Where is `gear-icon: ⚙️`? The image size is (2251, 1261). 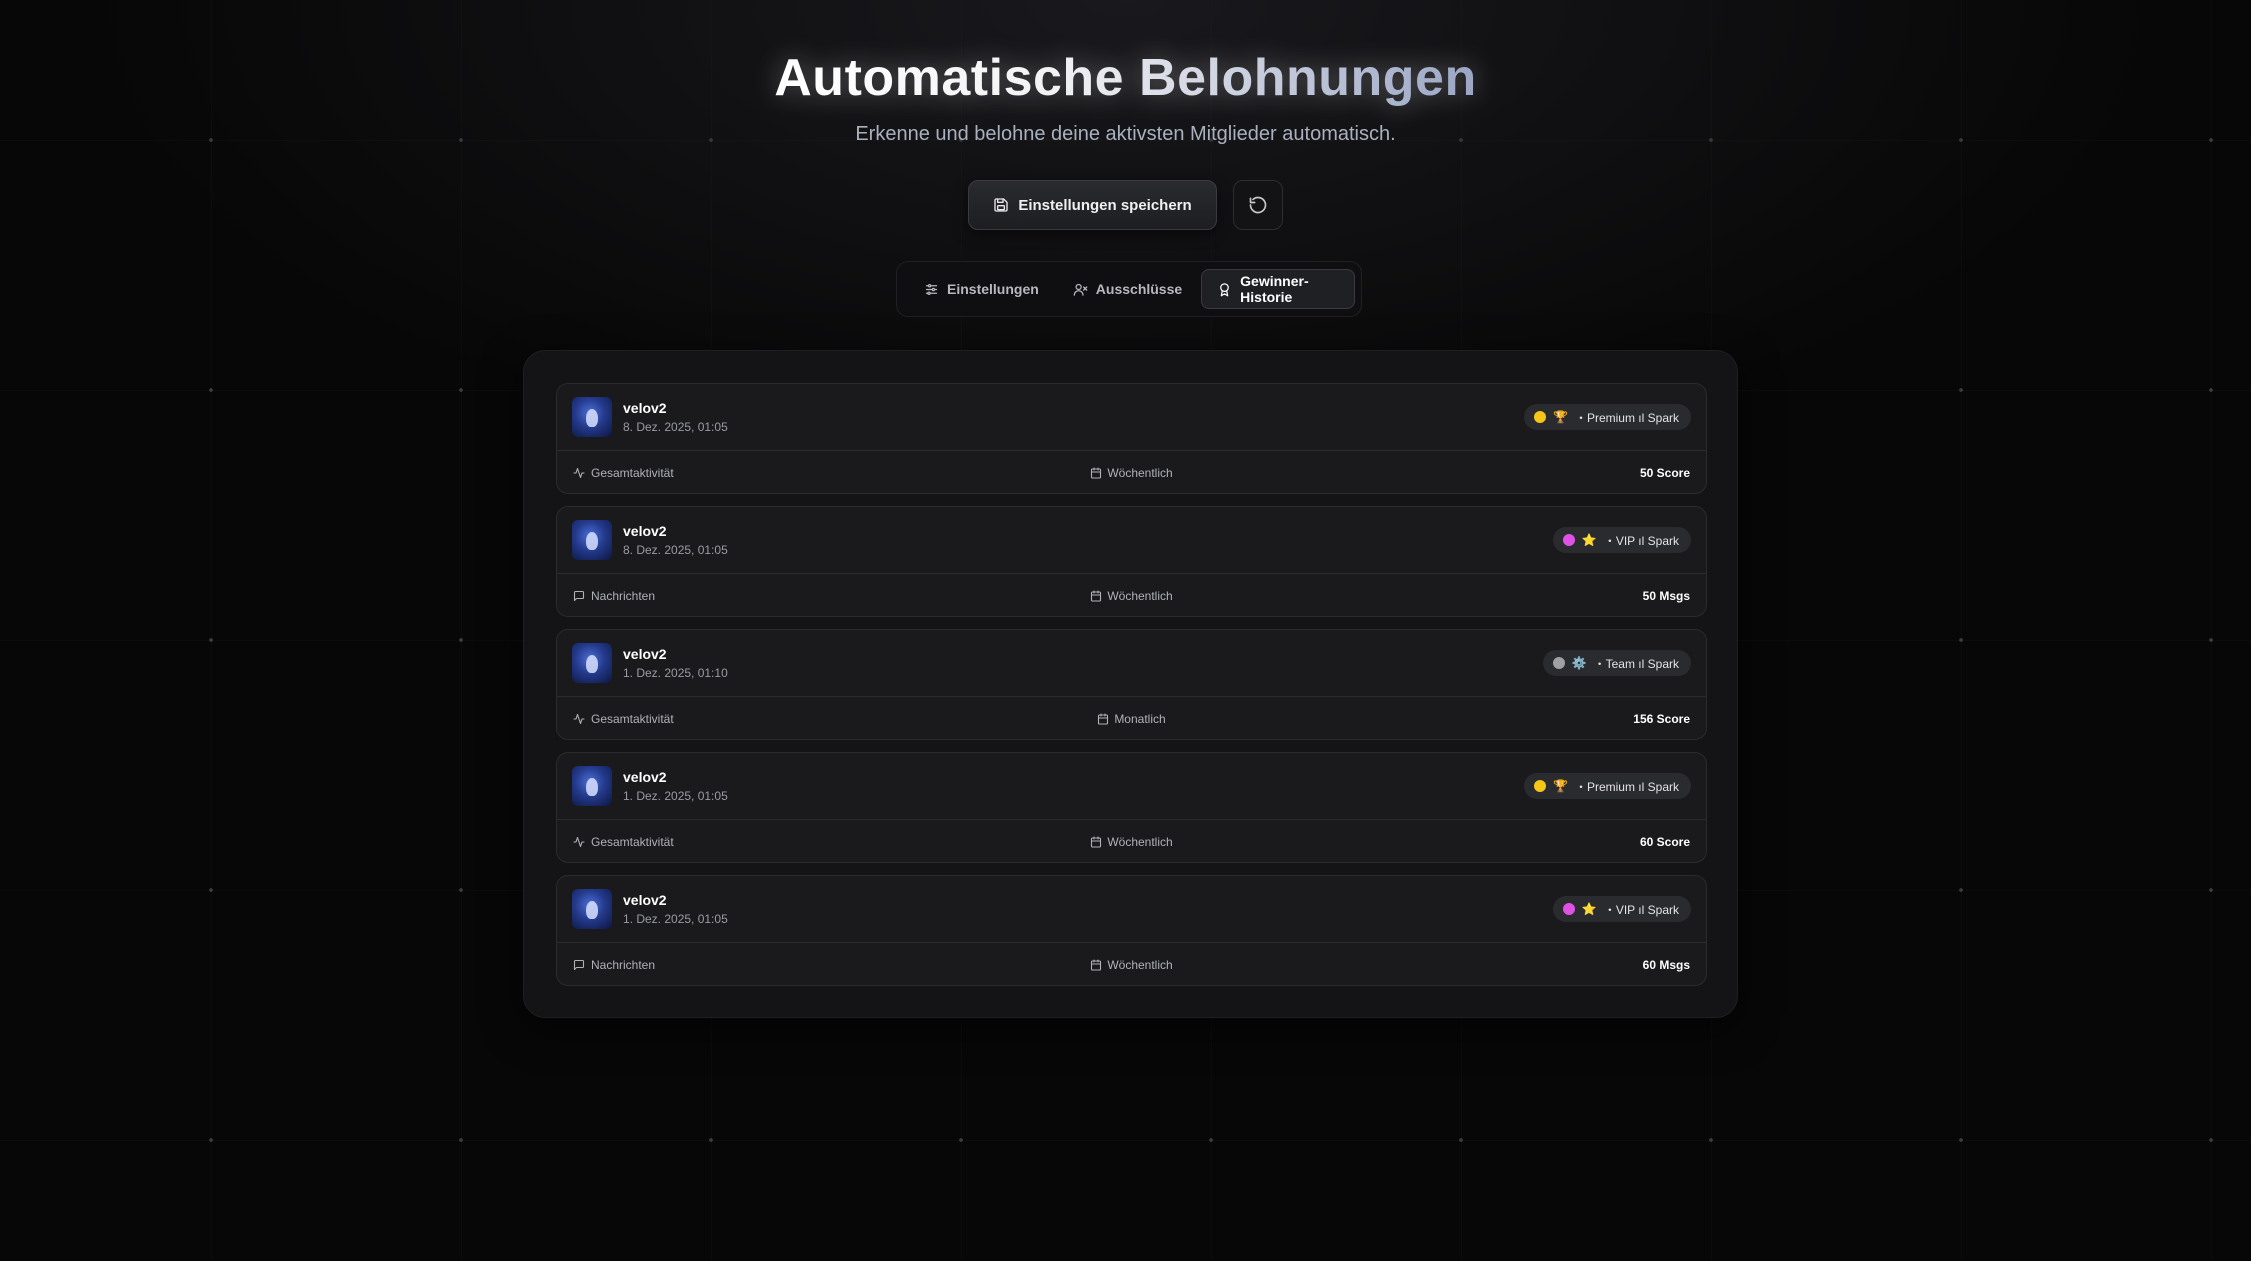
gear-icon: ⚙️ is located at coordinates (1579, 663).